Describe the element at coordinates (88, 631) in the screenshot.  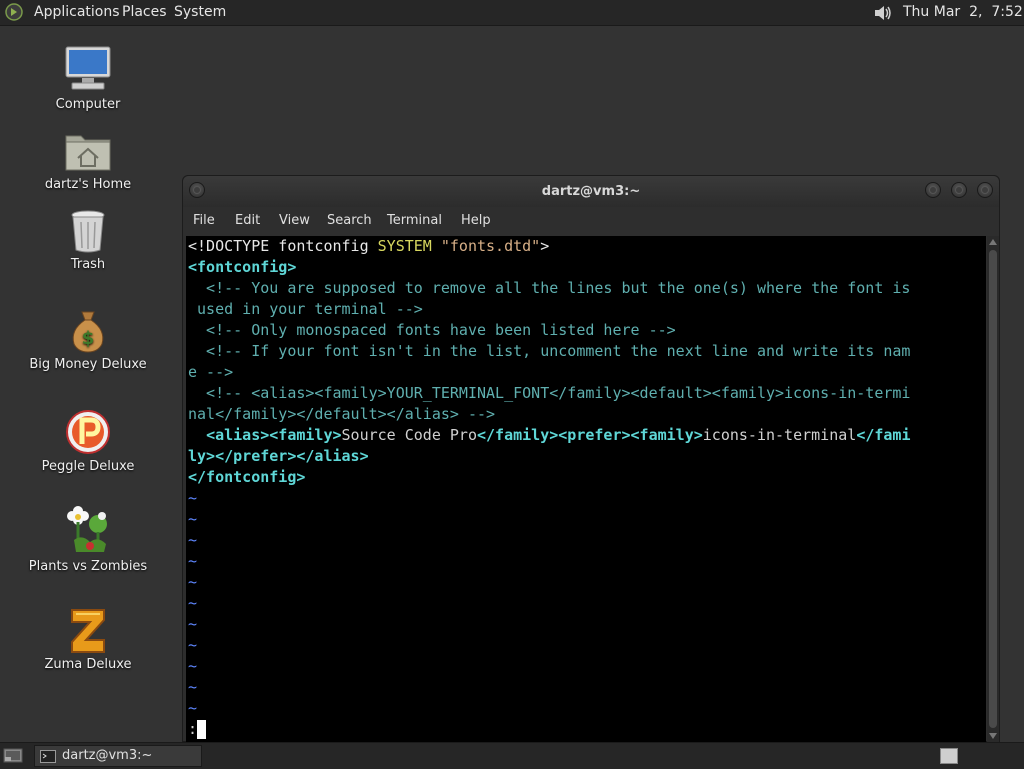
I see `zuma-icon` at that location.